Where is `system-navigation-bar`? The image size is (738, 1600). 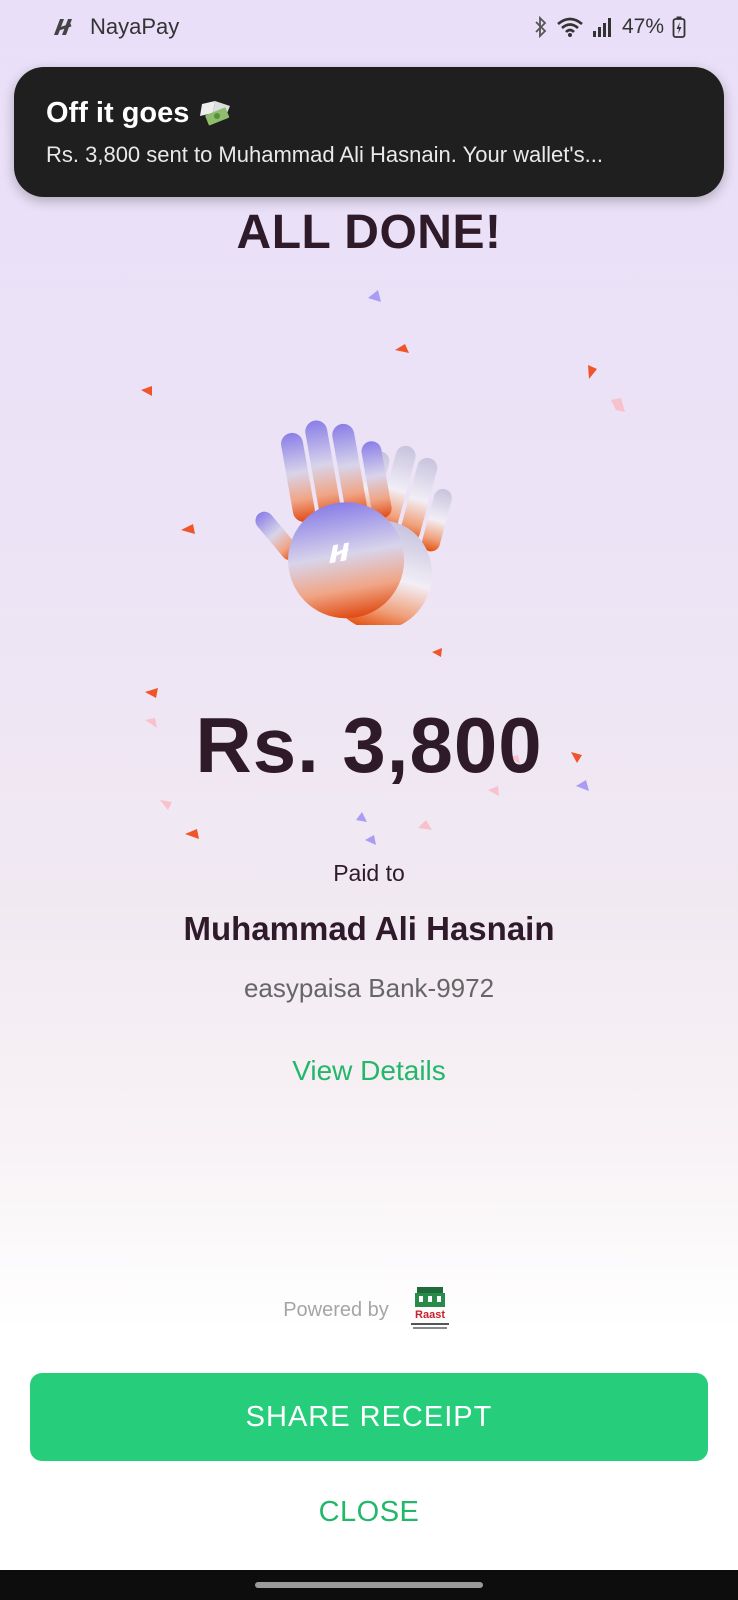 system-navigation-bar is located at coordinates (369, 1585).